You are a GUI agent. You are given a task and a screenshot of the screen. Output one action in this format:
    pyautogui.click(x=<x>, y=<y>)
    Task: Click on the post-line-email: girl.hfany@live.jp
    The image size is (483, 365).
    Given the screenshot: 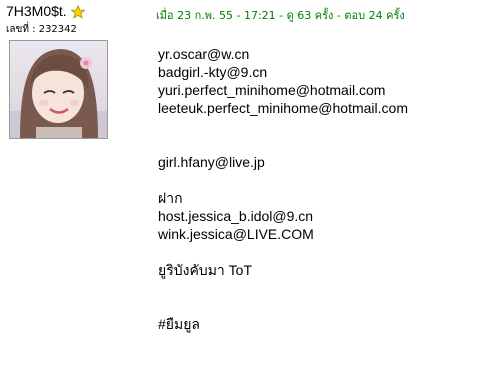 What is the action you would take?
    pyautogui.click(x=211, y=162)
    